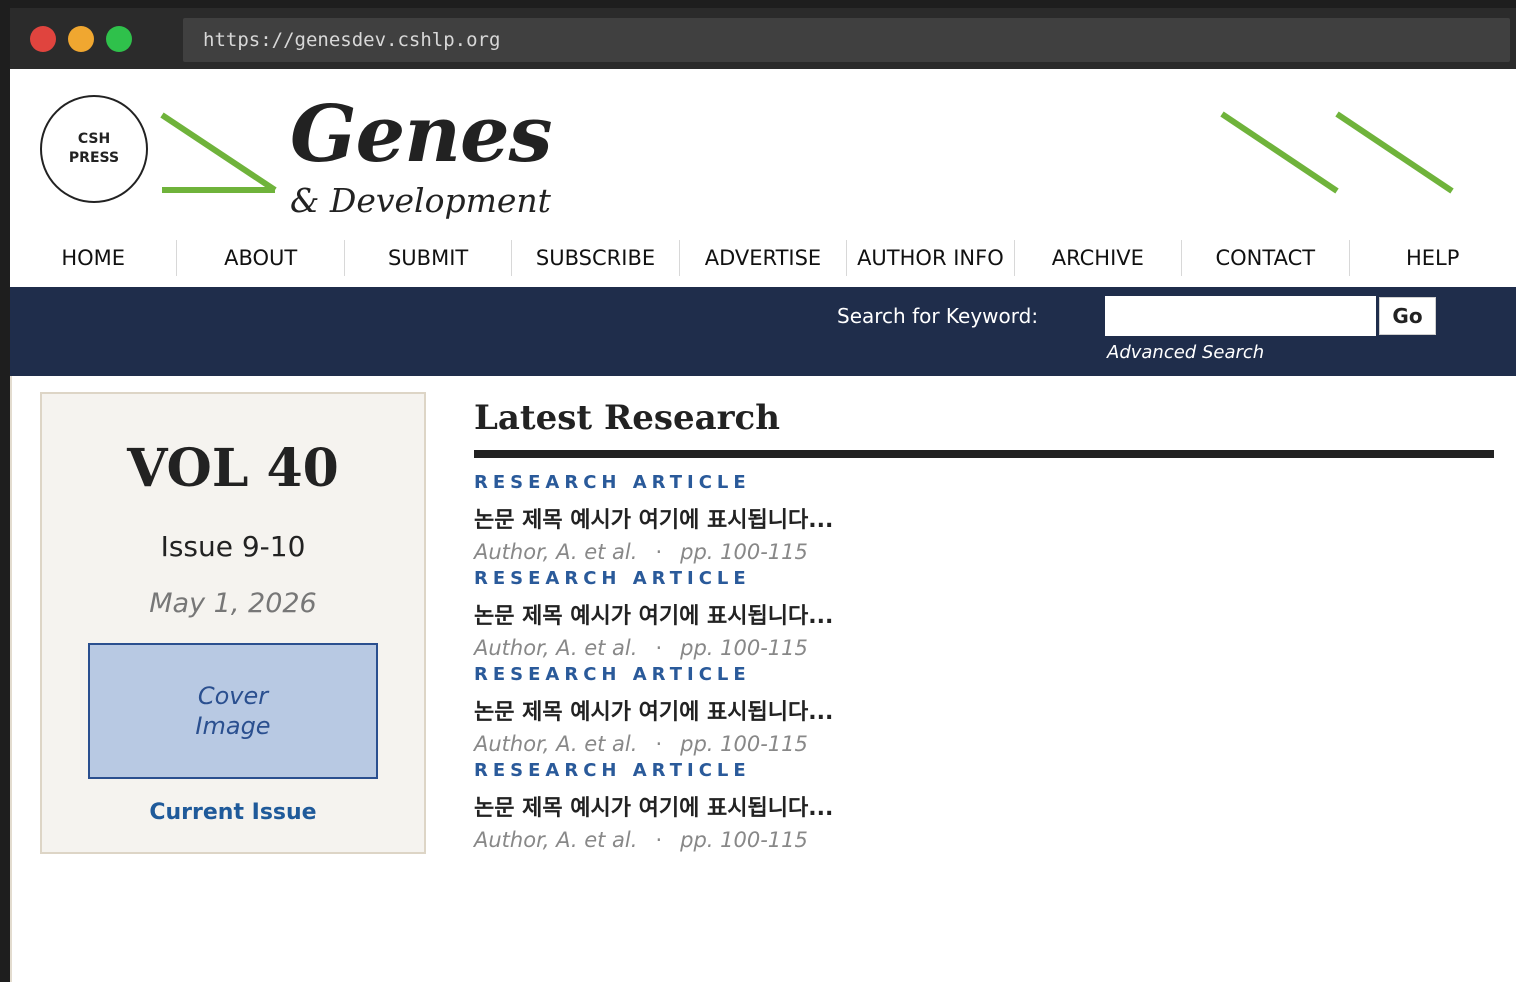  What do you see at coordinates (420, 200) in the screenshot?
I see `journal-subtitle: & Development` at bounding box center [420, 200].